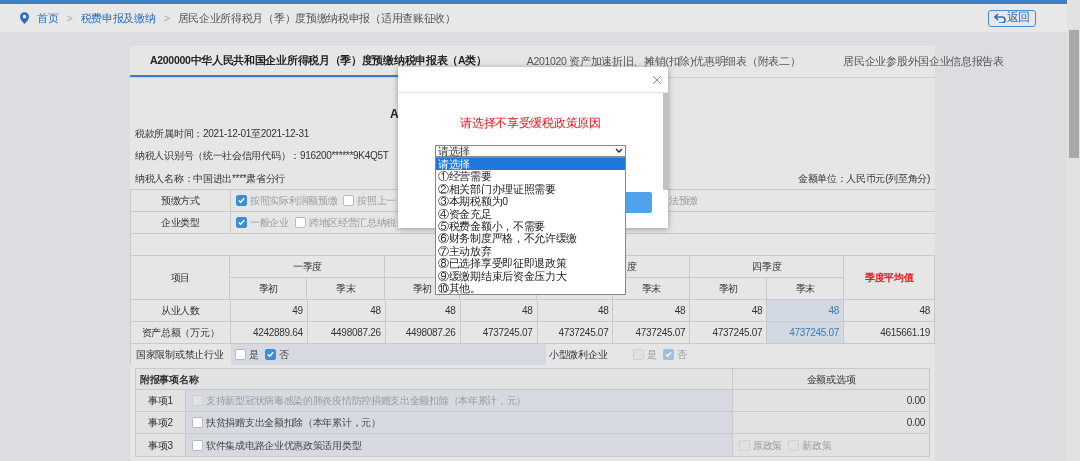 The height and width of the screenshot is (461, 1080). I want to click on back-button: 返回, so click(1011, 18).